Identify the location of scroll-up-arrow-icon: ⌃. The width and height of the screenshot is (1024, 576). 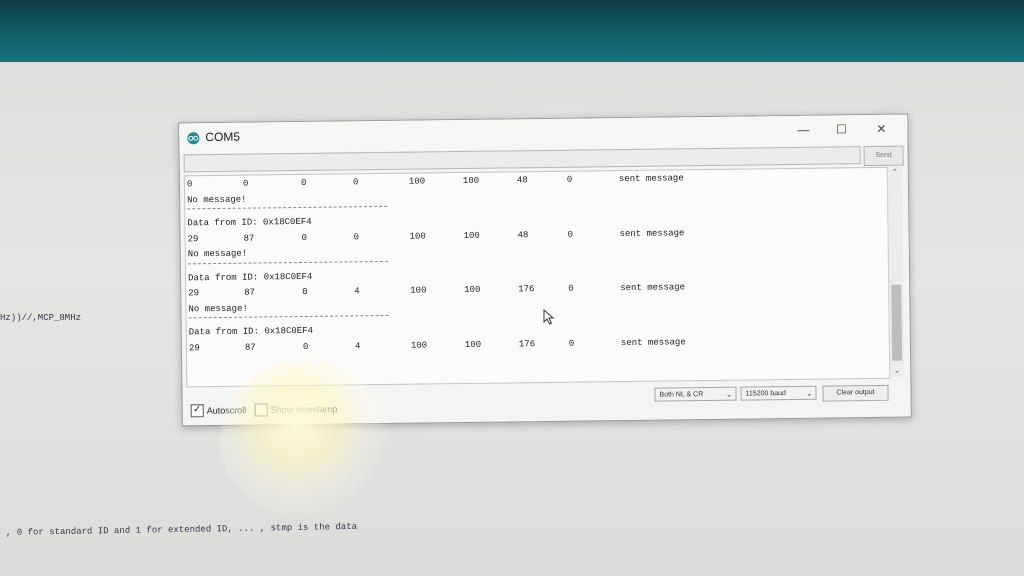
(895, 173).